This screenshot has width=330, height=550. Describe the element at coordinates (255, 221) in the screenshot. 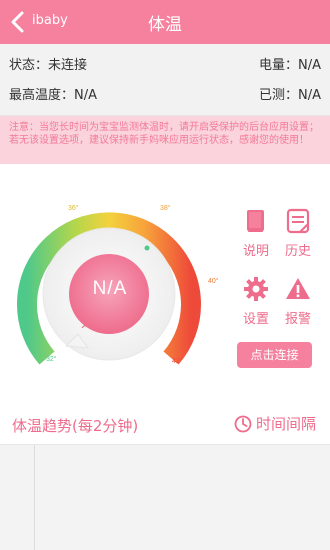

I see `book-icon` at that location.